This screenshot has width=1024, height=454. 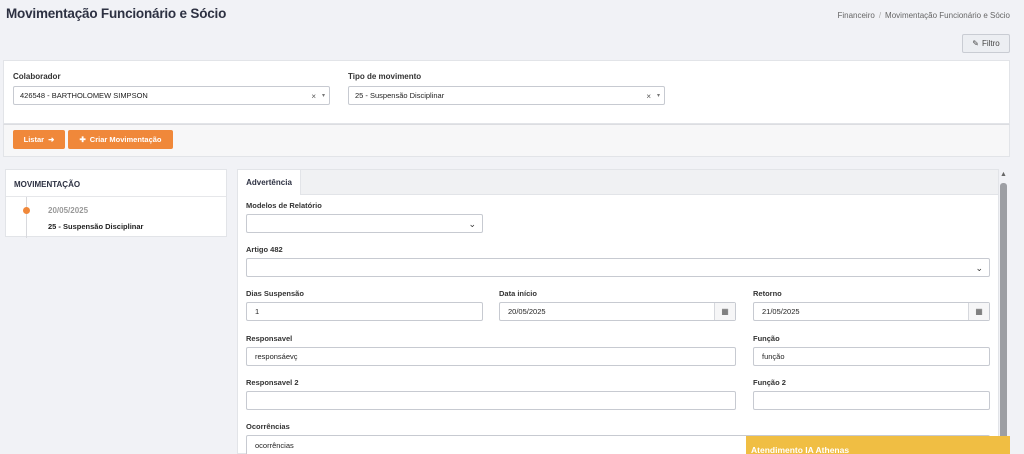 What do you see at coordinates (264, 249) in the screenshot?
I see `artigo-label: Artigo 482` at bounding box center [264, 249].